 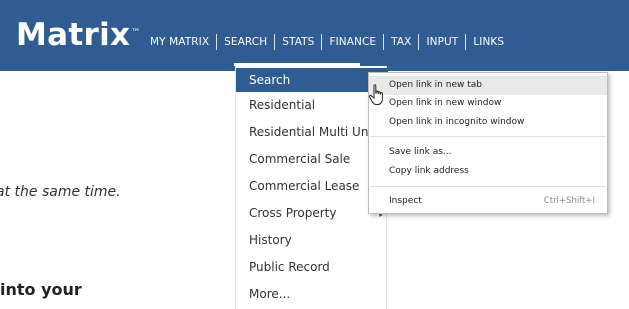 I want to click on ctx-open-new-tab: Open link in new tab, so click(x=488, y=85).